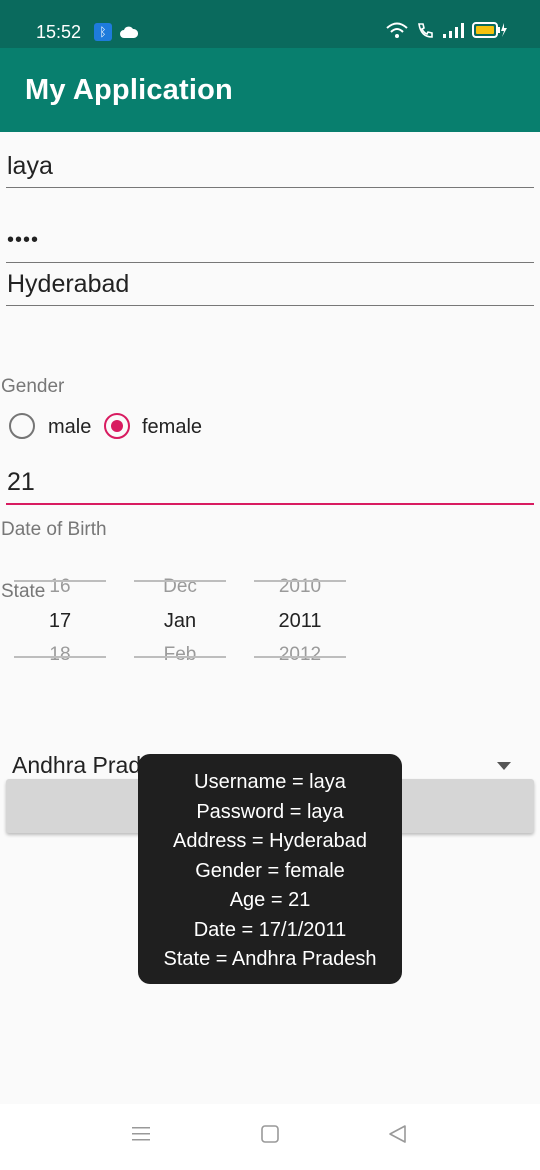 This screenshot has height=1170, width=540. I want to click on bluetooth-icon: ᛒ, so click(103, 32).